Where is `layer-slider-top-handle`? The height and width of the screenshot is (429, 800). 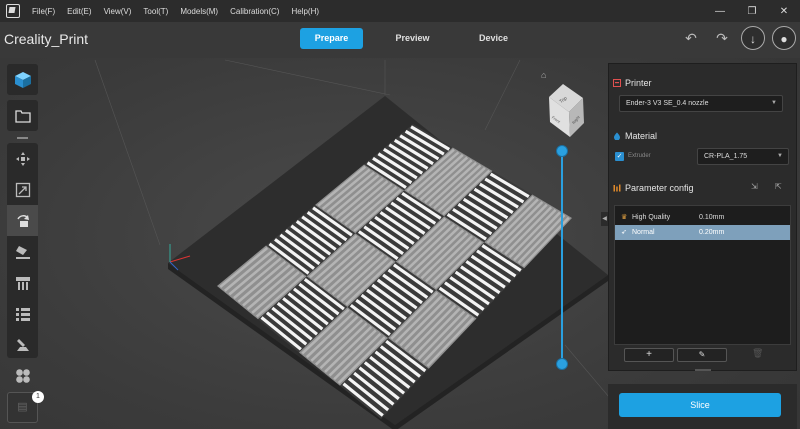 layer-slider-top-handle is located at coordinates (562, 151).